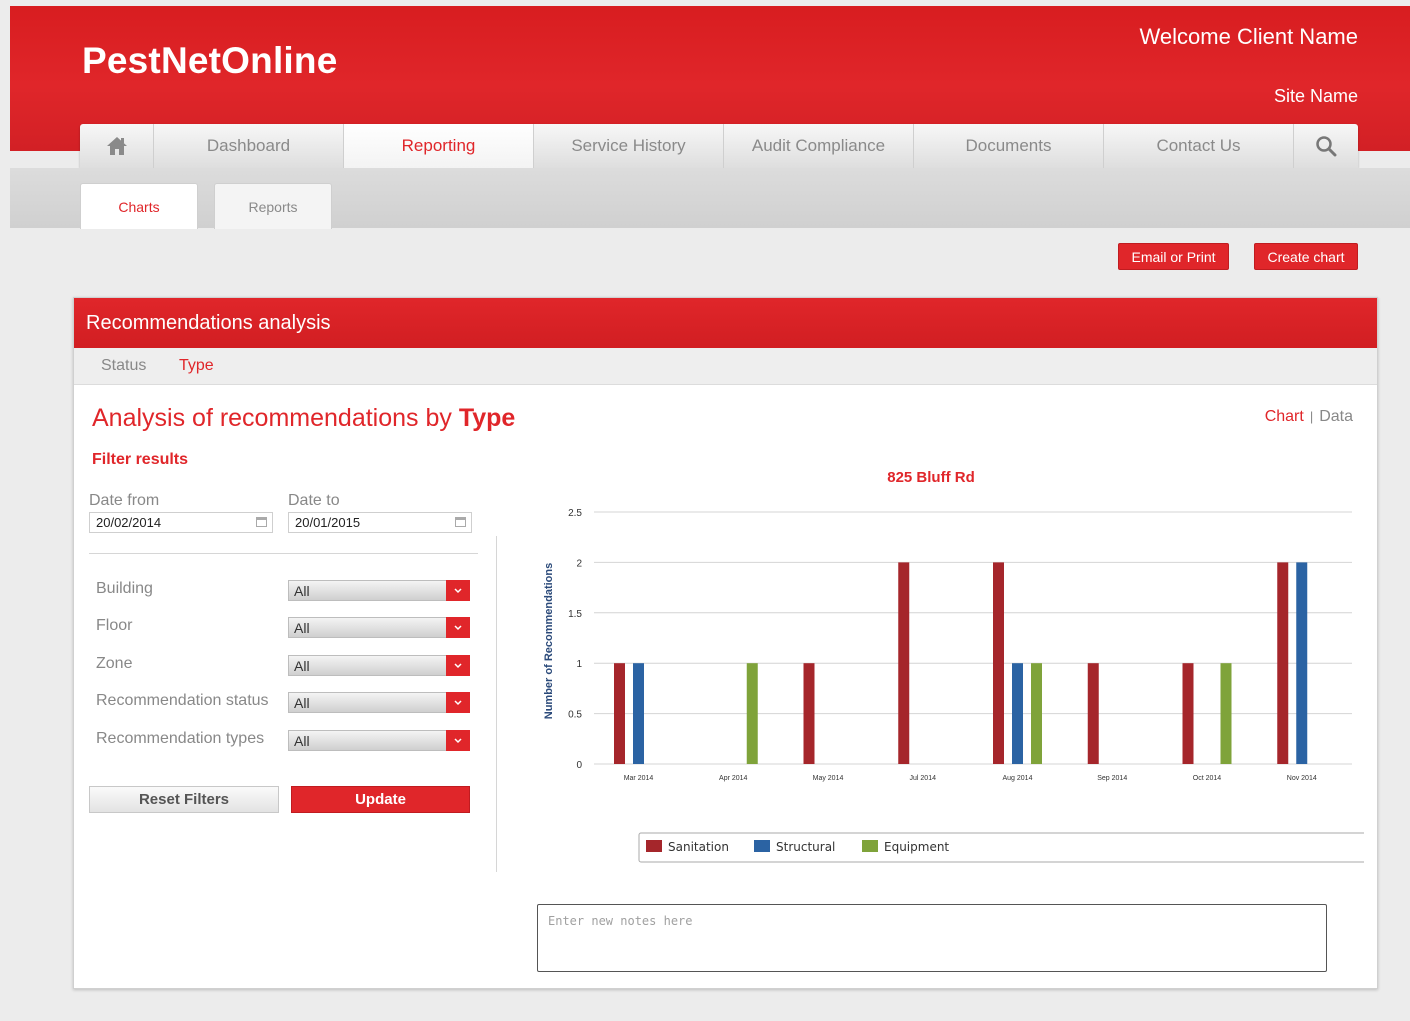 This screenshot has height=1021, width=1410. I want to click on nav-home, so click(117, 146).